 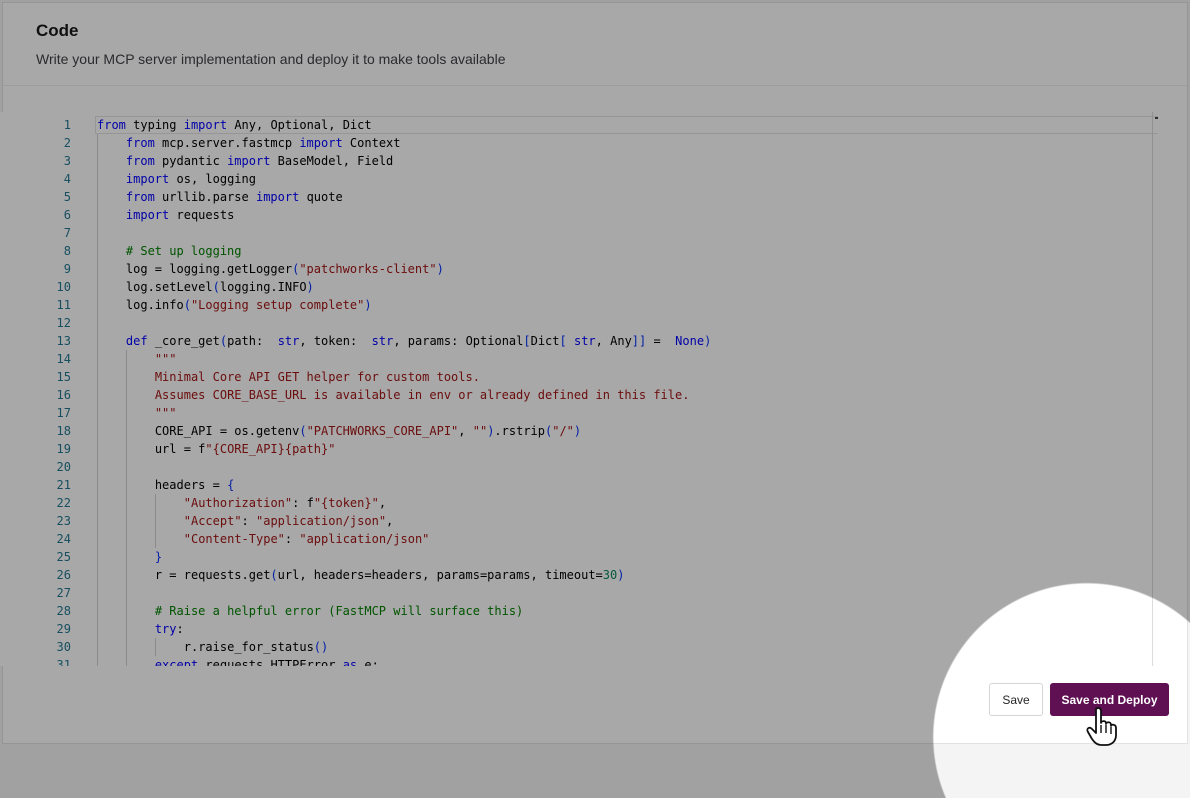 I want to click on code-text: log.setLevel(logging.INFO), so click(x=219, y=287).